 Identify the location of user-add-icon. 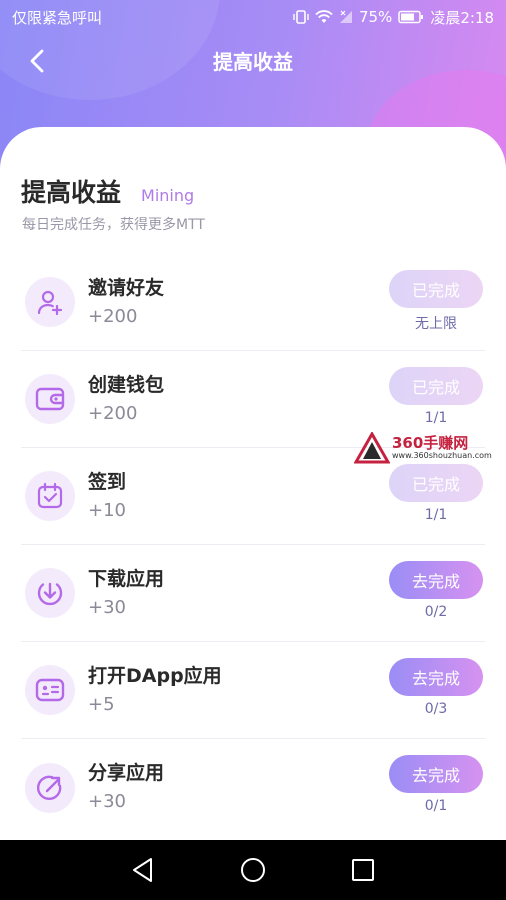
(50, 302).